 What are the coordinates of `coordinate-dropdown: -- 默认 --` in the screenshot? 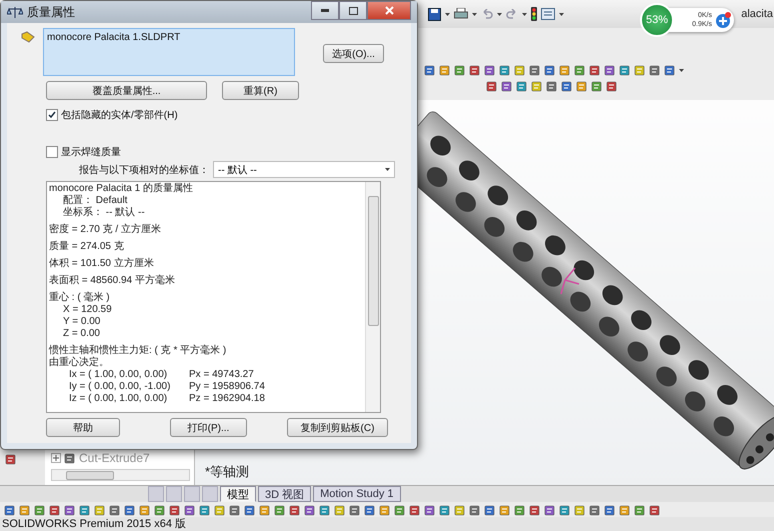 It's located at (304, 169).